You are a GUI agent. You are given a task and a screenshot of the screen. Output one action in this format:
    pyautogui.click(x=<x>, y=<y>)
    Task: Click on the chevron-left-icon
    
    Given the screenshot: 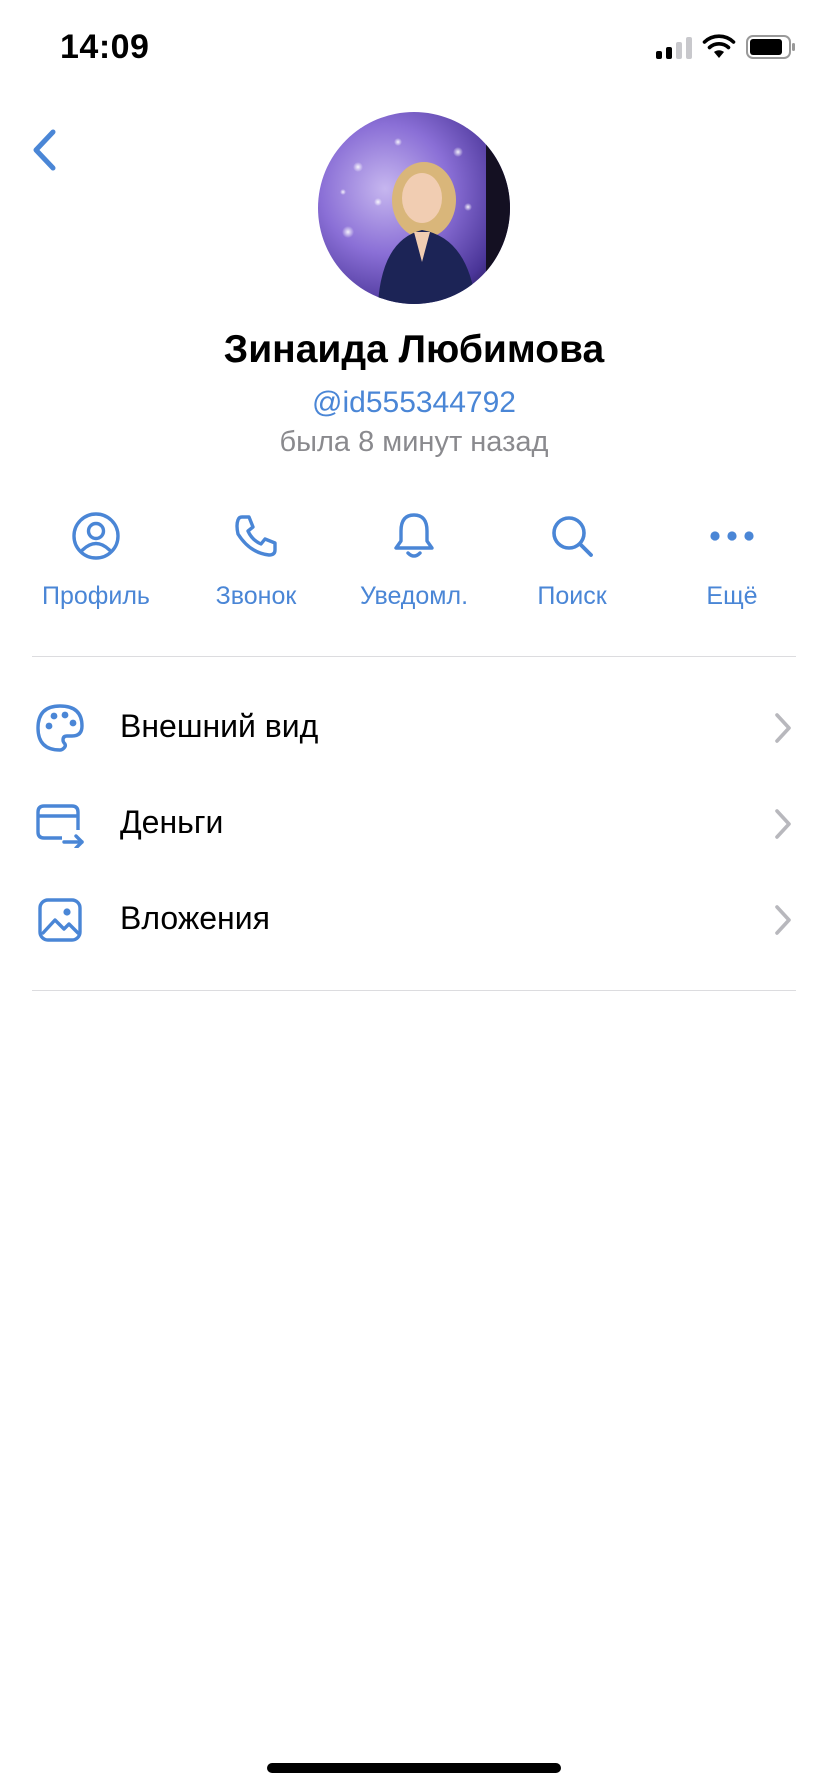 What is the action you would take?
    pyautogui.click(x=44, y=150)
    